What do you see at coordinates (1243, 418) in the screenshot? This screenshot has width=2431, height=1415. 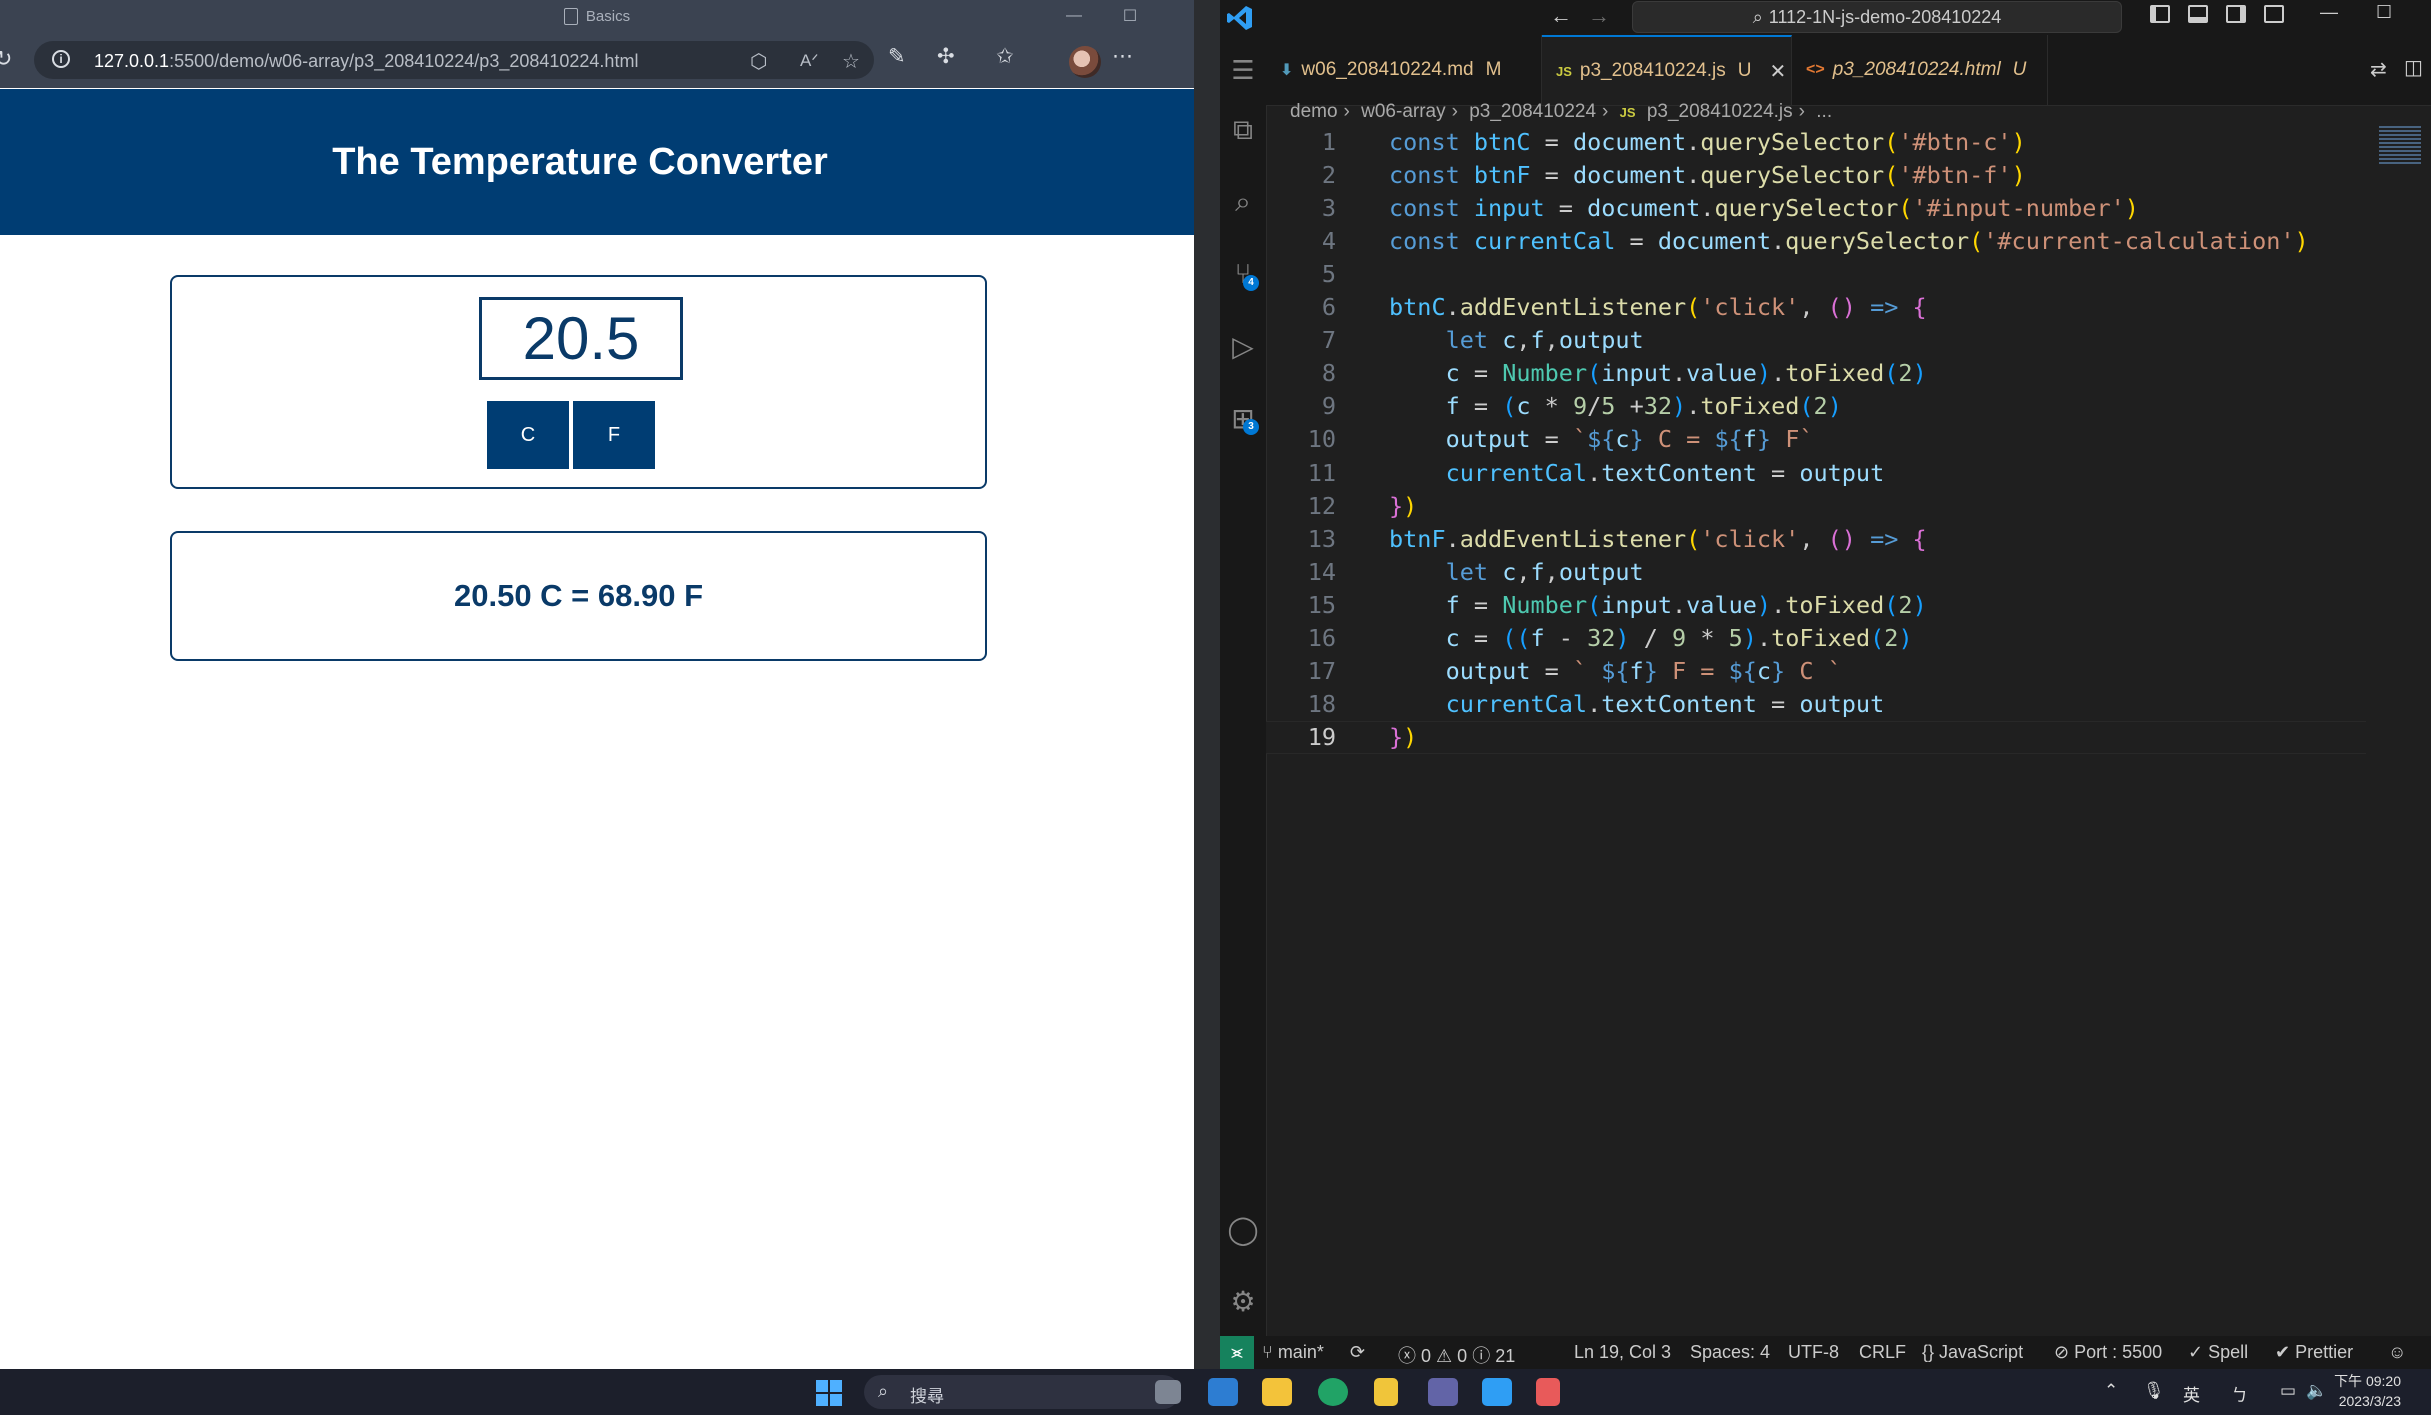 I see `extensions-icon: ⊞ 3` at bounding box center [1243, 418].